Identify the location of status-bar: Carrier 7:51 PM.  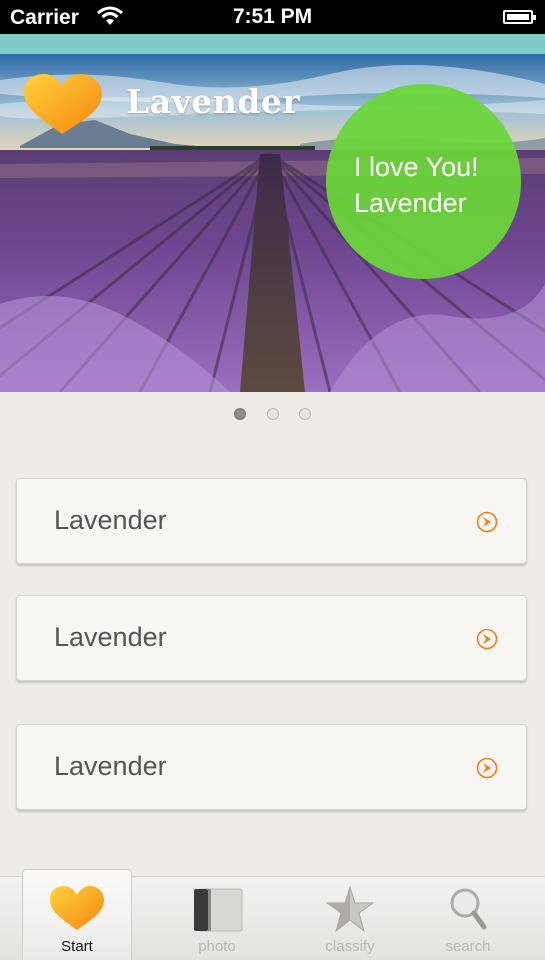
(272, 17).